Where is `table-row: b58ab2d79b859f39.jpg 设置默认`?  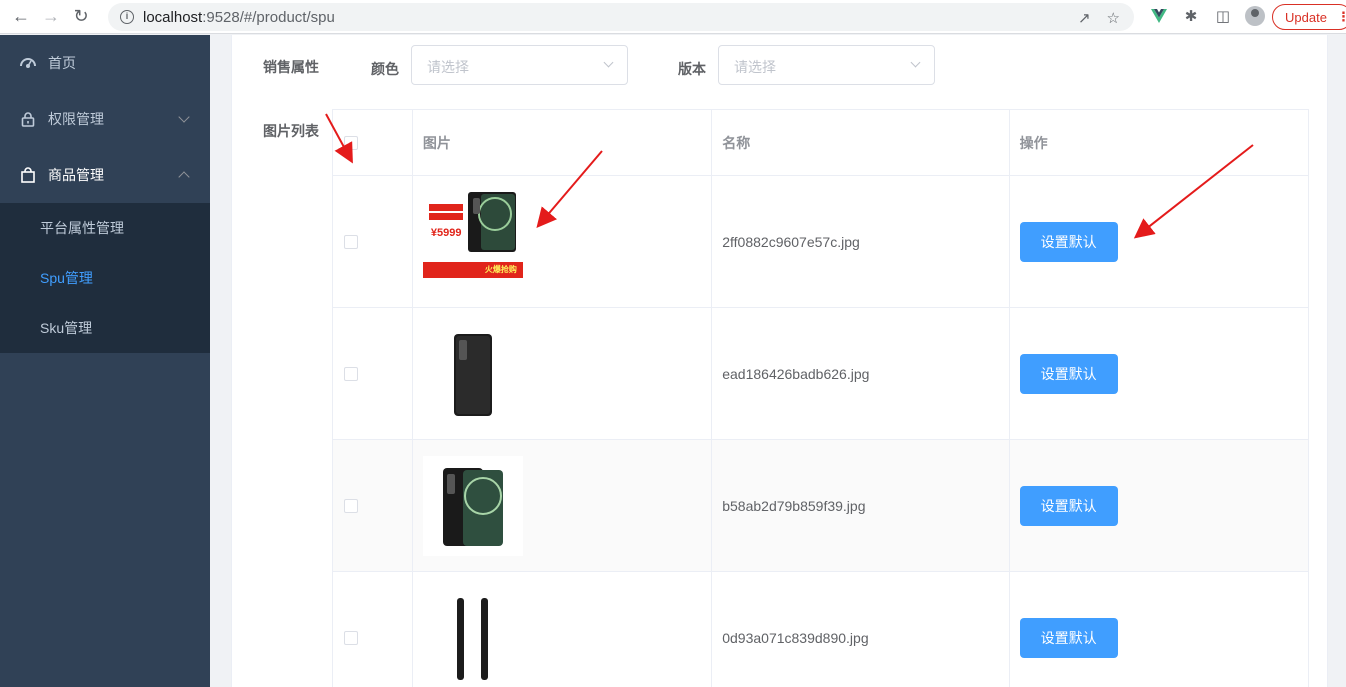
table-row: b58ab2d79b859f39.jpg 设置默认 is located at coordinates (820, 506).